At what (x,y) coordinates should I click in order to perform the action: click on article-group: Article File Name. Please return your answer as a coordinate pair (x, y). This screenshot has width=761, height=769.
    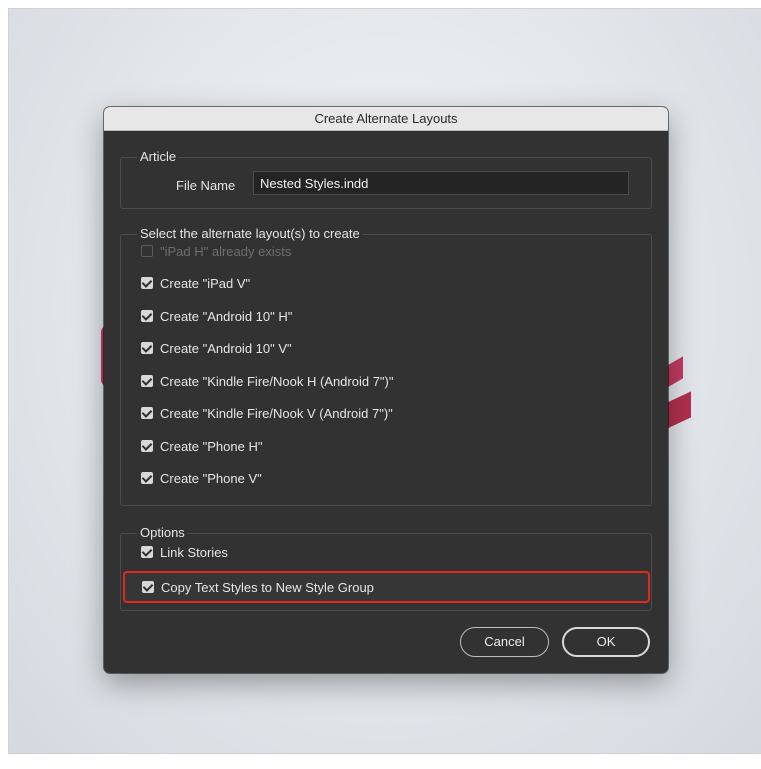
    Looking at the image, I should click on (386, 178).